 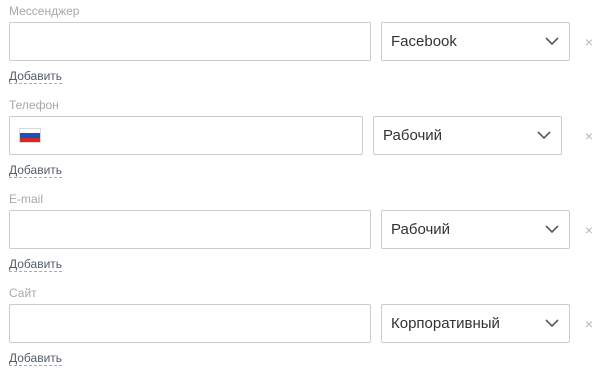 What do you see at coordinates (445, 323) in the screenshot?
I see `site-type-value: Корпоративный` at bounding box center [445, 323].